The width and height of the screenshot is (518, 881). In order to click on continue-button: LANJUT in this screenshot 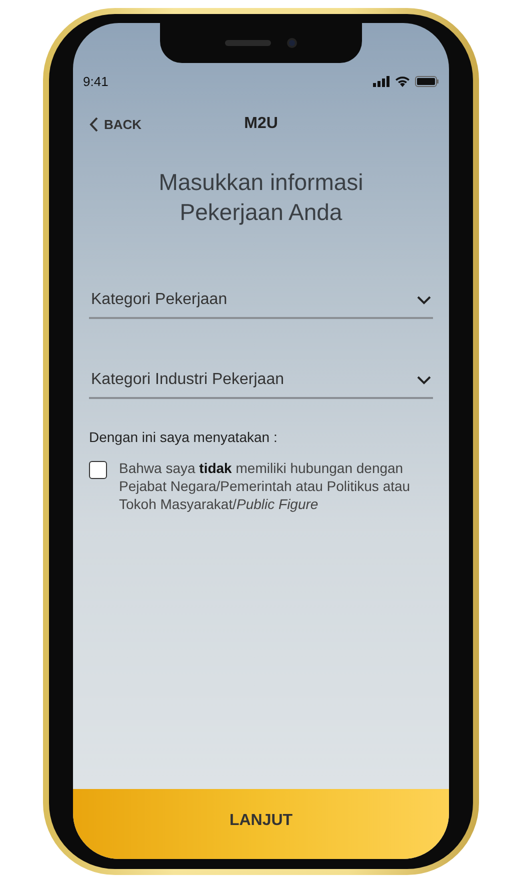, I will do `click(261, 824)`.